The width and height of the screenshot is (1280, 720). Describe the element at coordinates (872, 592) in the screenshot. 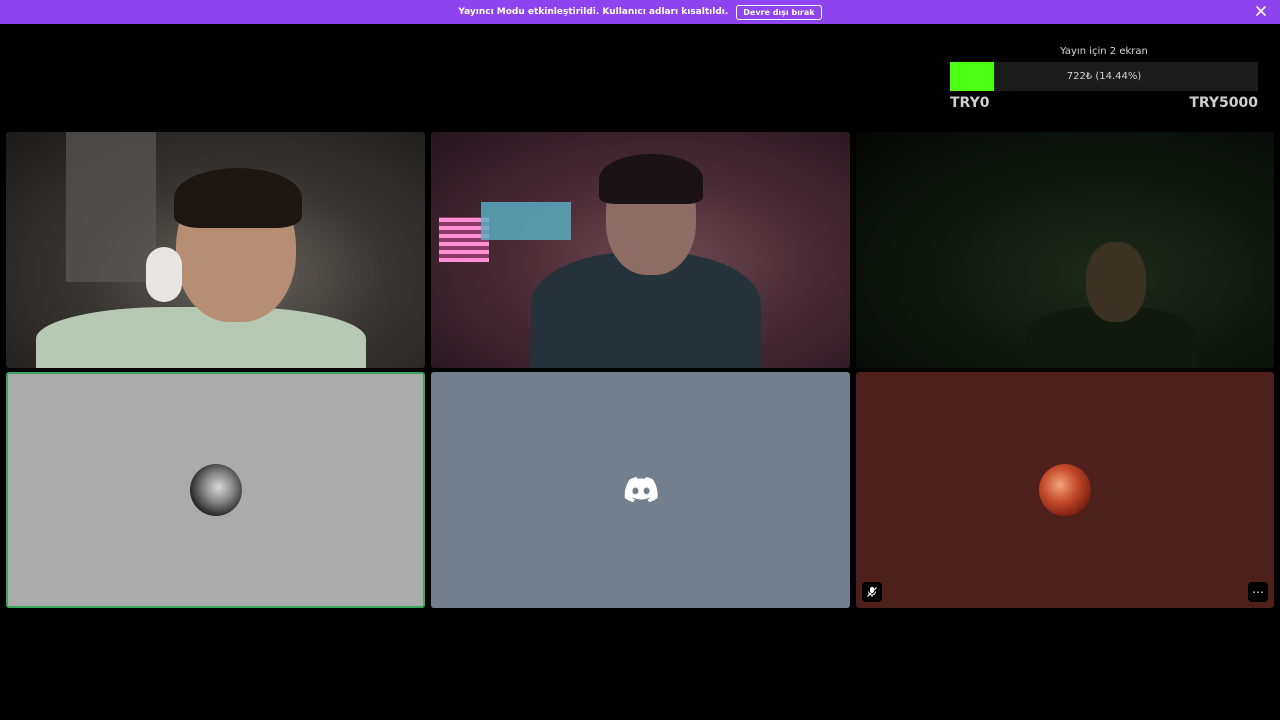

I see `muted-mic-icon` at that location.